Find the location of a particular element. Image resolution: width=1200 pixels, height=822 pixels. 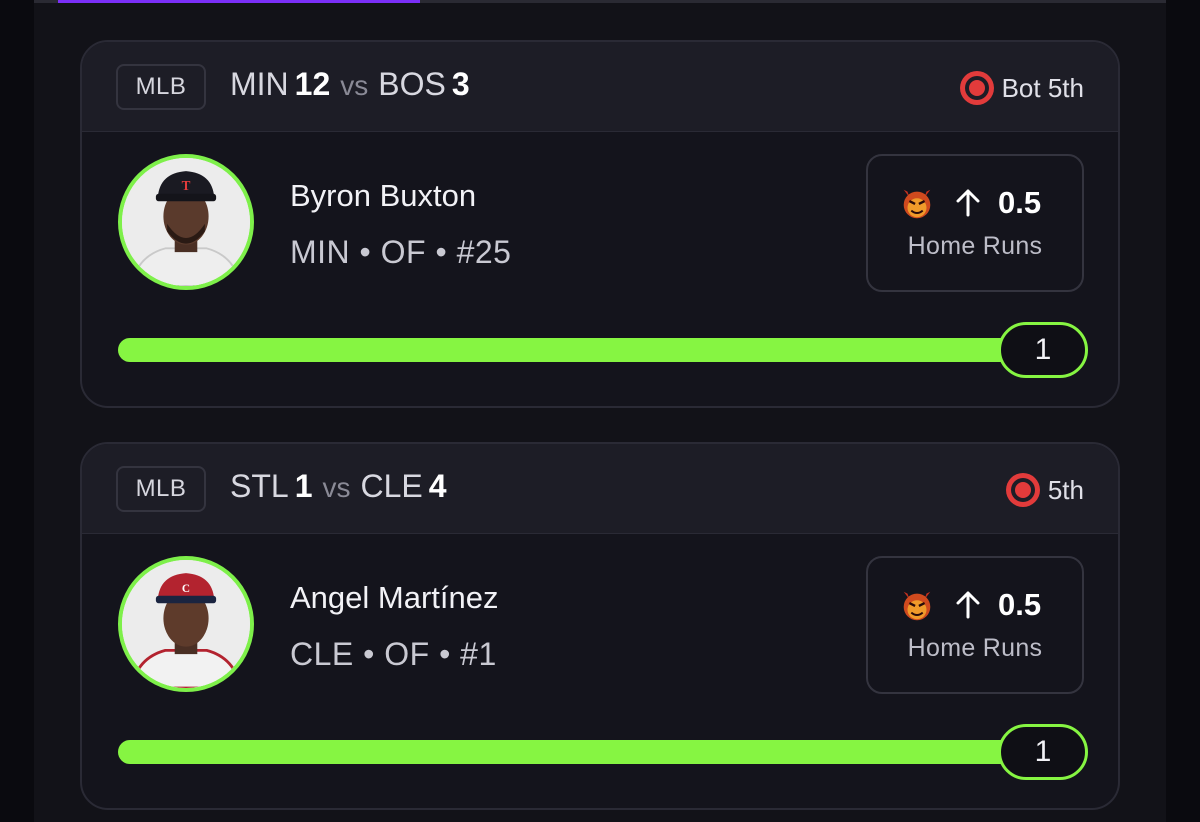

game-status: Bot 5th is located at coordinates (1021, 88).